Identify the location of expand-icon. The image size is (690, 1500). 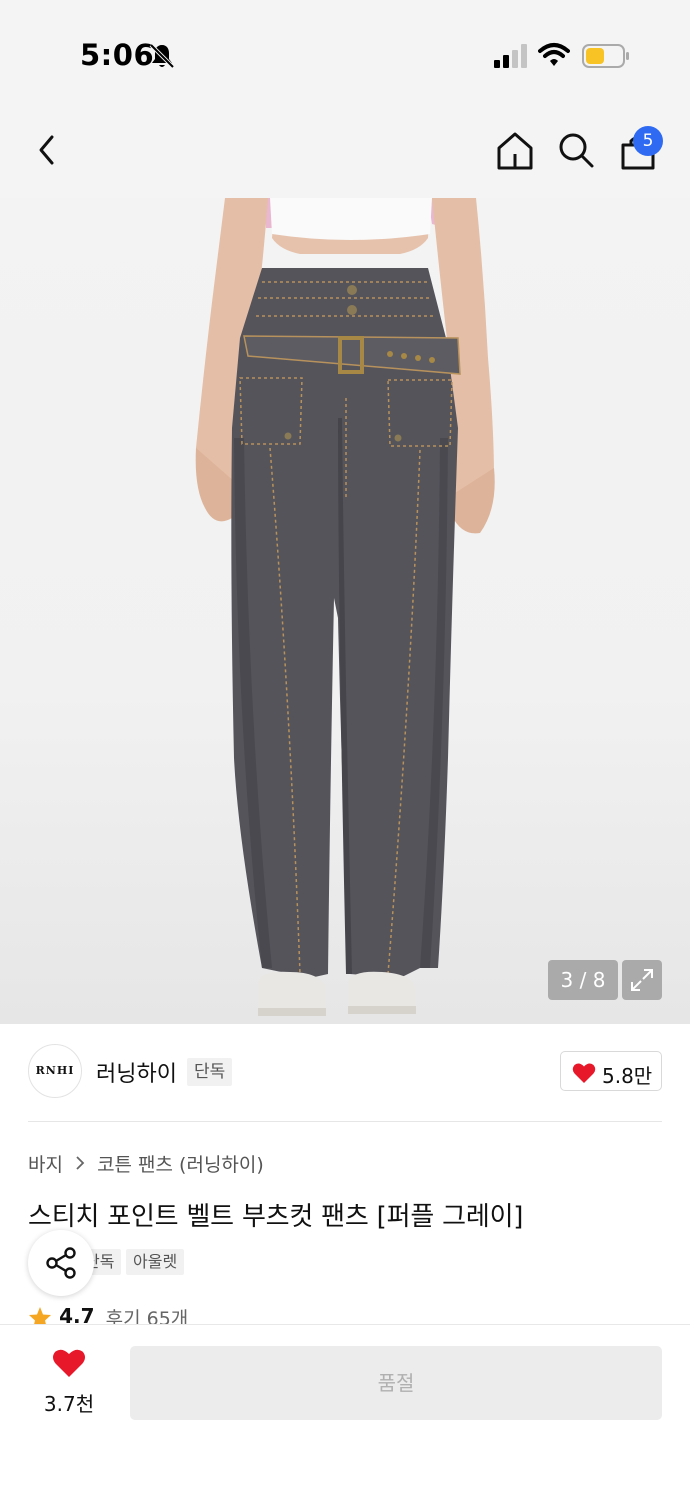
(642, 980).